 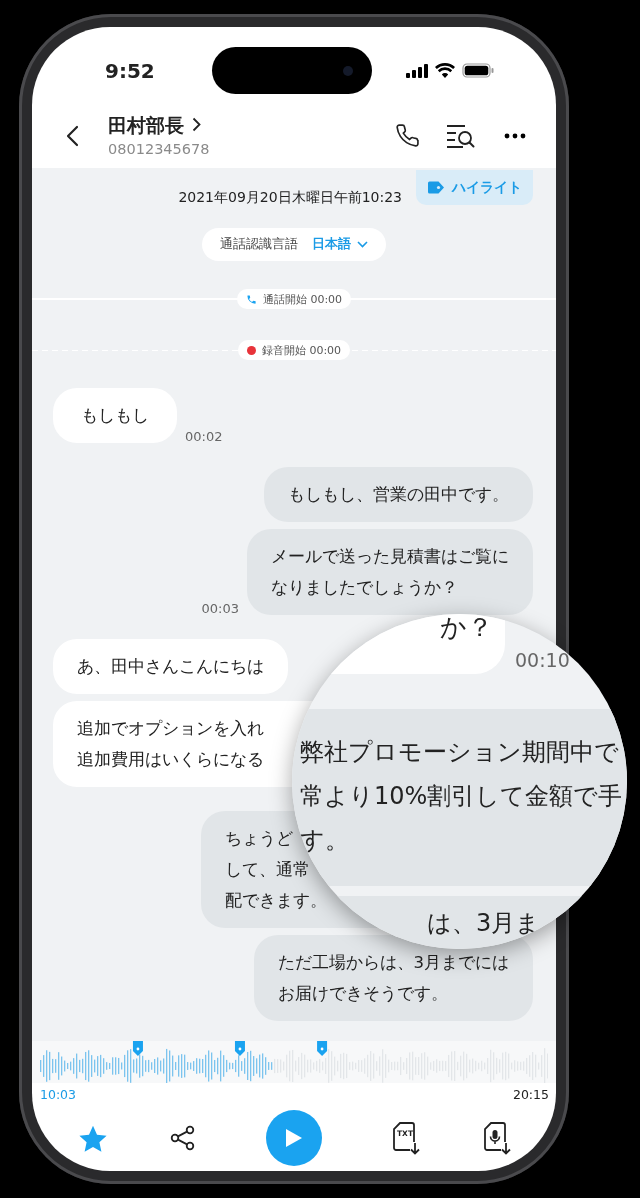 What do you see at coordinates (204, 437) in the screenshot?
I see `message-time: 00:02` at bounding box center [204, 437].